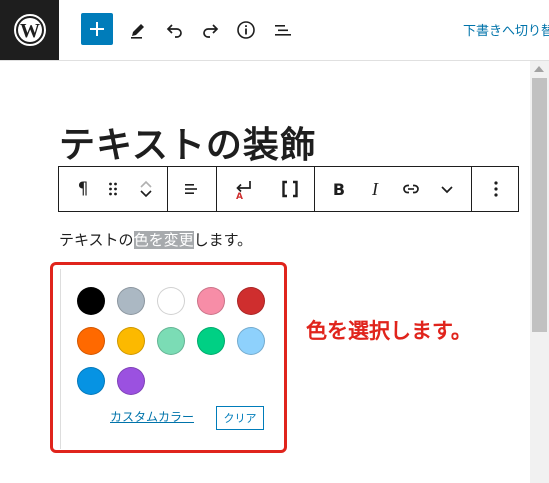  I want to click on shortcode-bracket-icon, so click(290, 189).